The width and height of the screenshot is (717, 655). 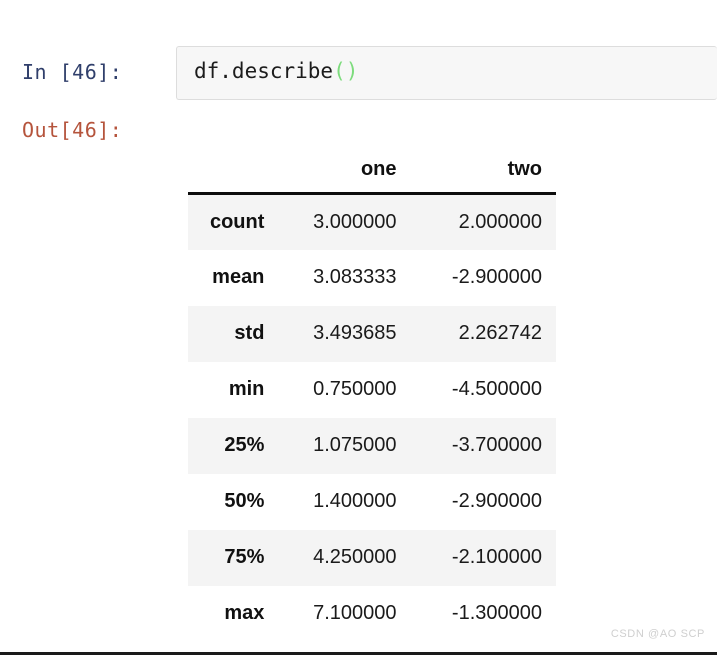 I want to click on table-row: std 3.493685 2.262742, so click(x=372, y=333).